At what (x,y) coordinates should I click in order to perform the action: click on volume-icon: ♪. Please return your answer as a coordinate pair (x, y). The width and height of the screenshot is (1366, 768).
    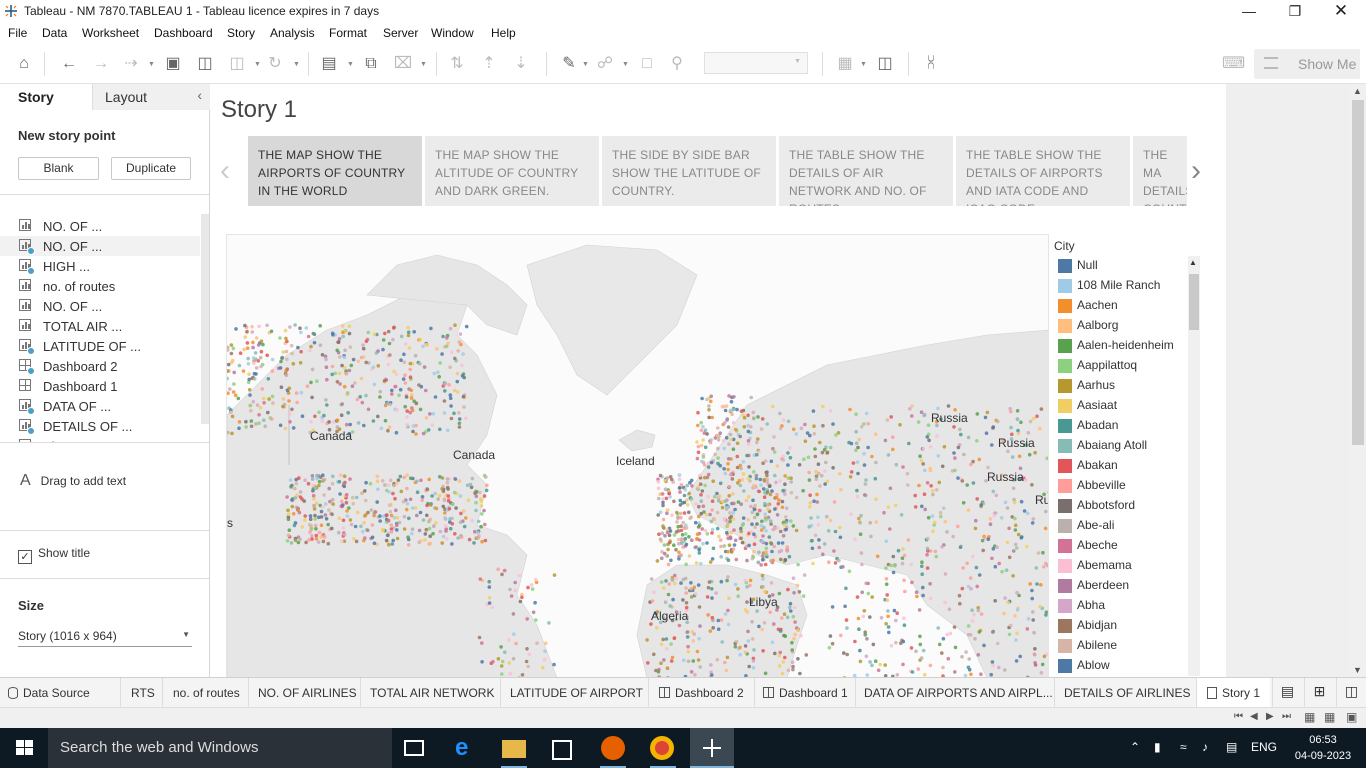
    Looking at the image, I should click on (1205, 747).